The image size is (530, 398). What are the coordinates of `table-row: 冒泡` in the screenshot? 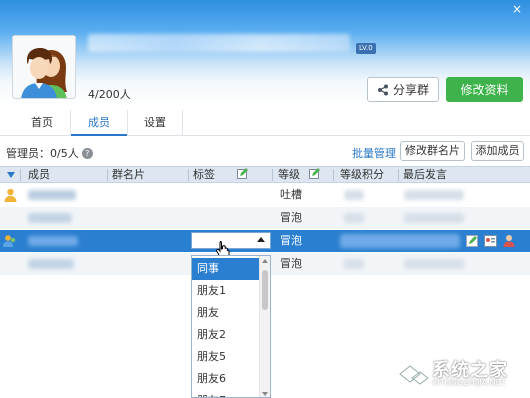 It's located at (265, 218).